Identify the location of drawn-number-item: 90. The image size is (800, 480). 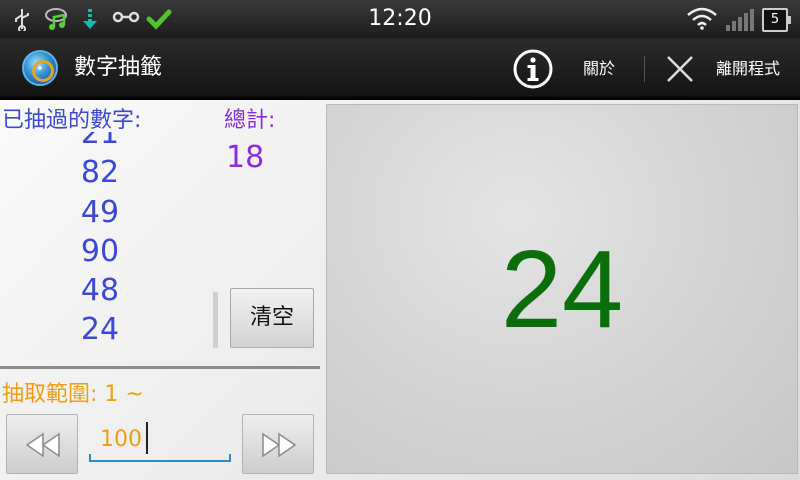
(100, 251).